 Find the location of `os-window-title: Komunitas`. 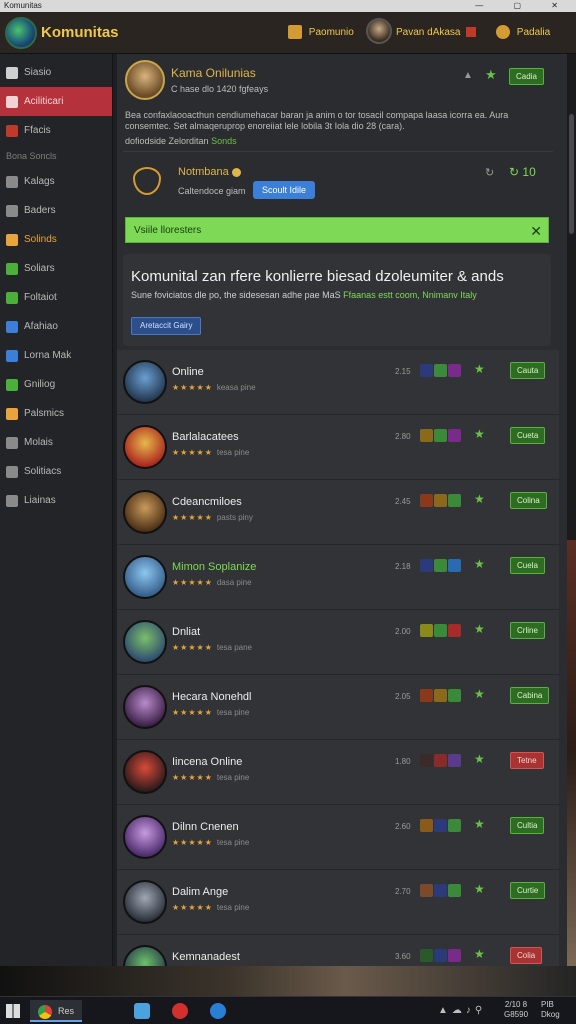

os-window-title: Komunitas is located at coordinates (23, 5).